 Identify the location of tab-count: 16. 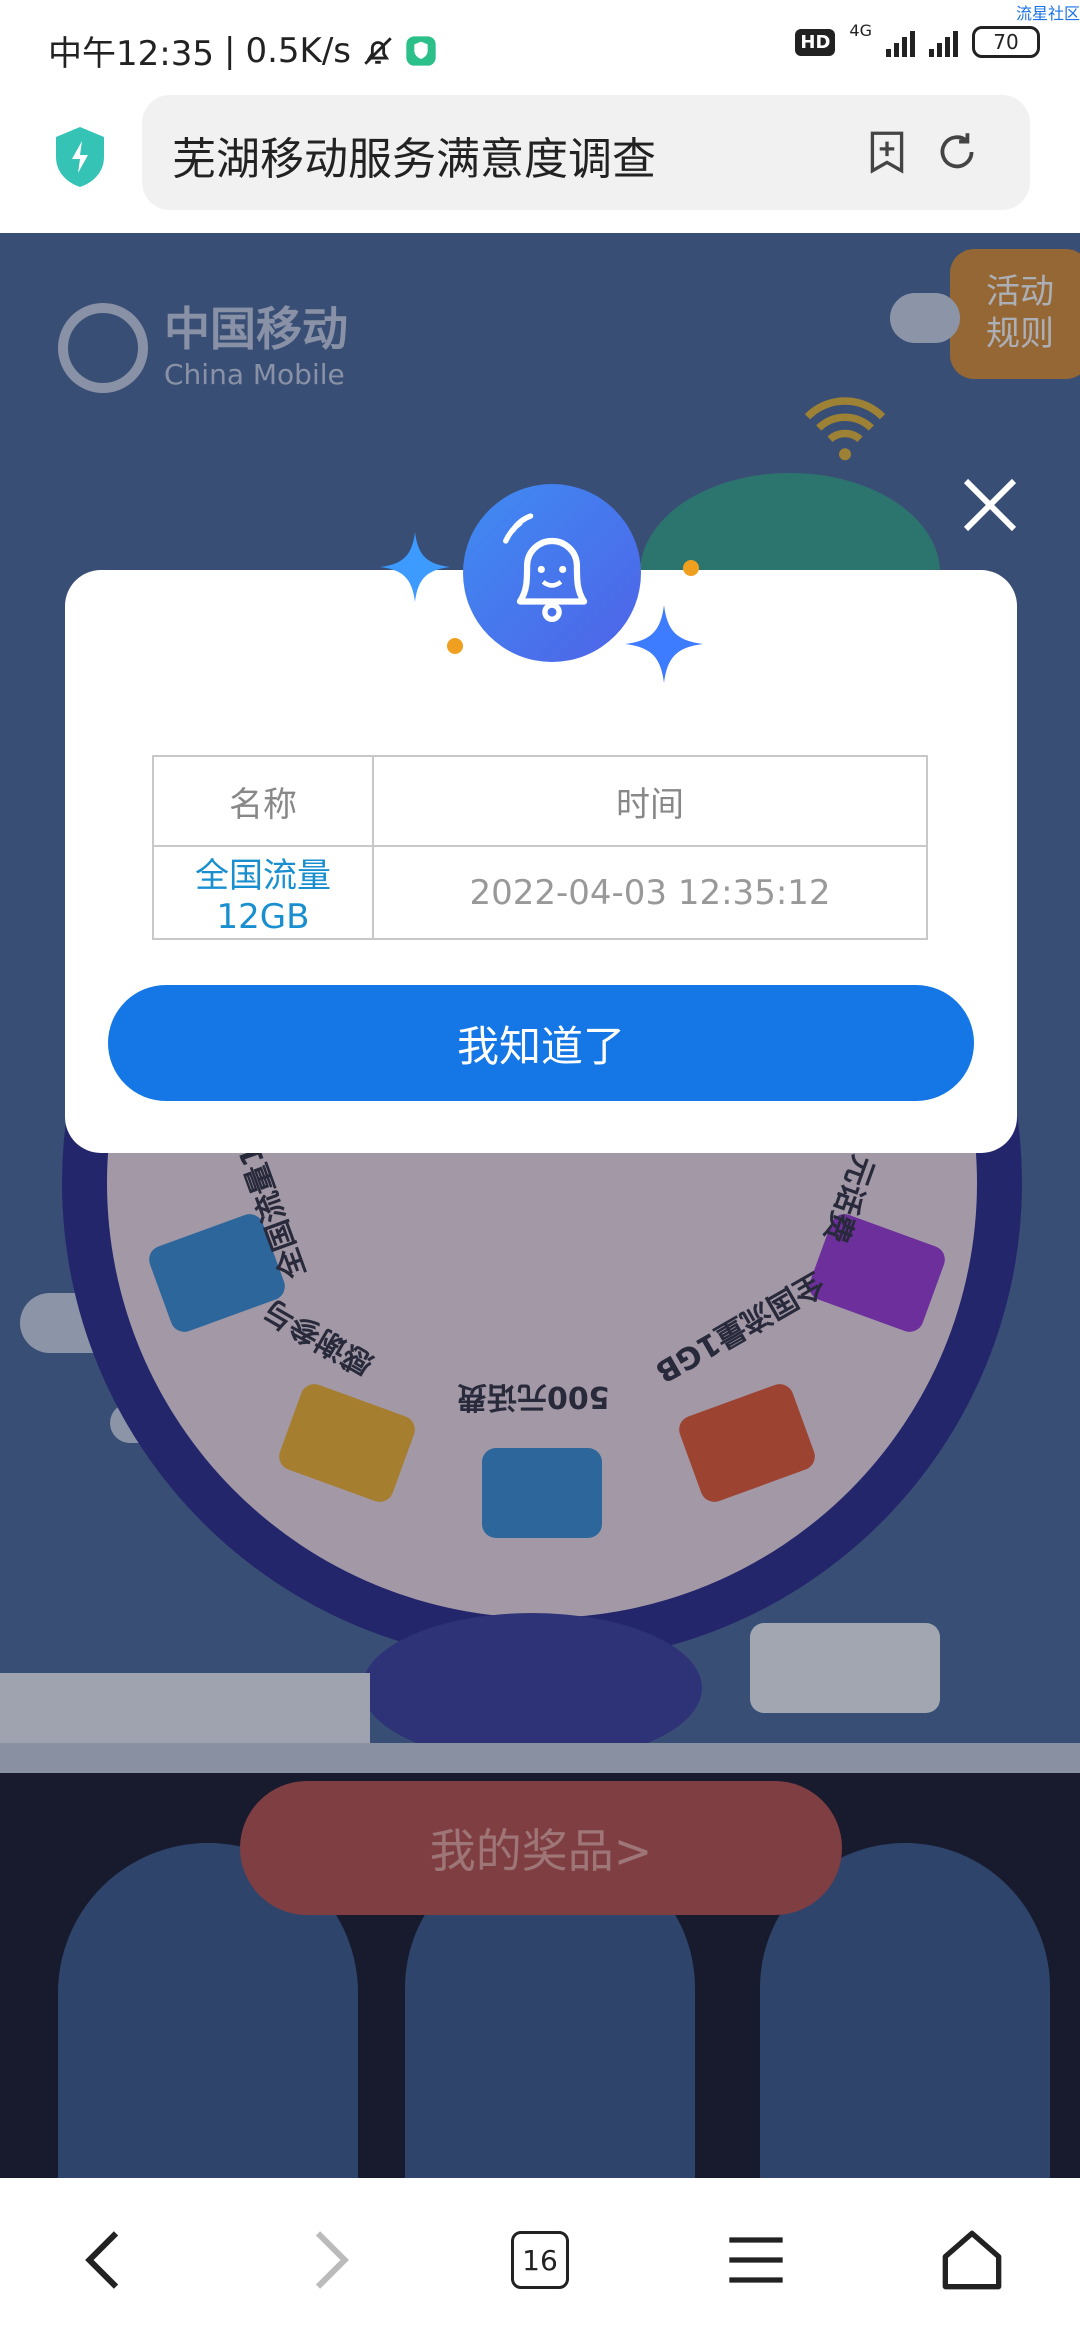
(540, 2260).